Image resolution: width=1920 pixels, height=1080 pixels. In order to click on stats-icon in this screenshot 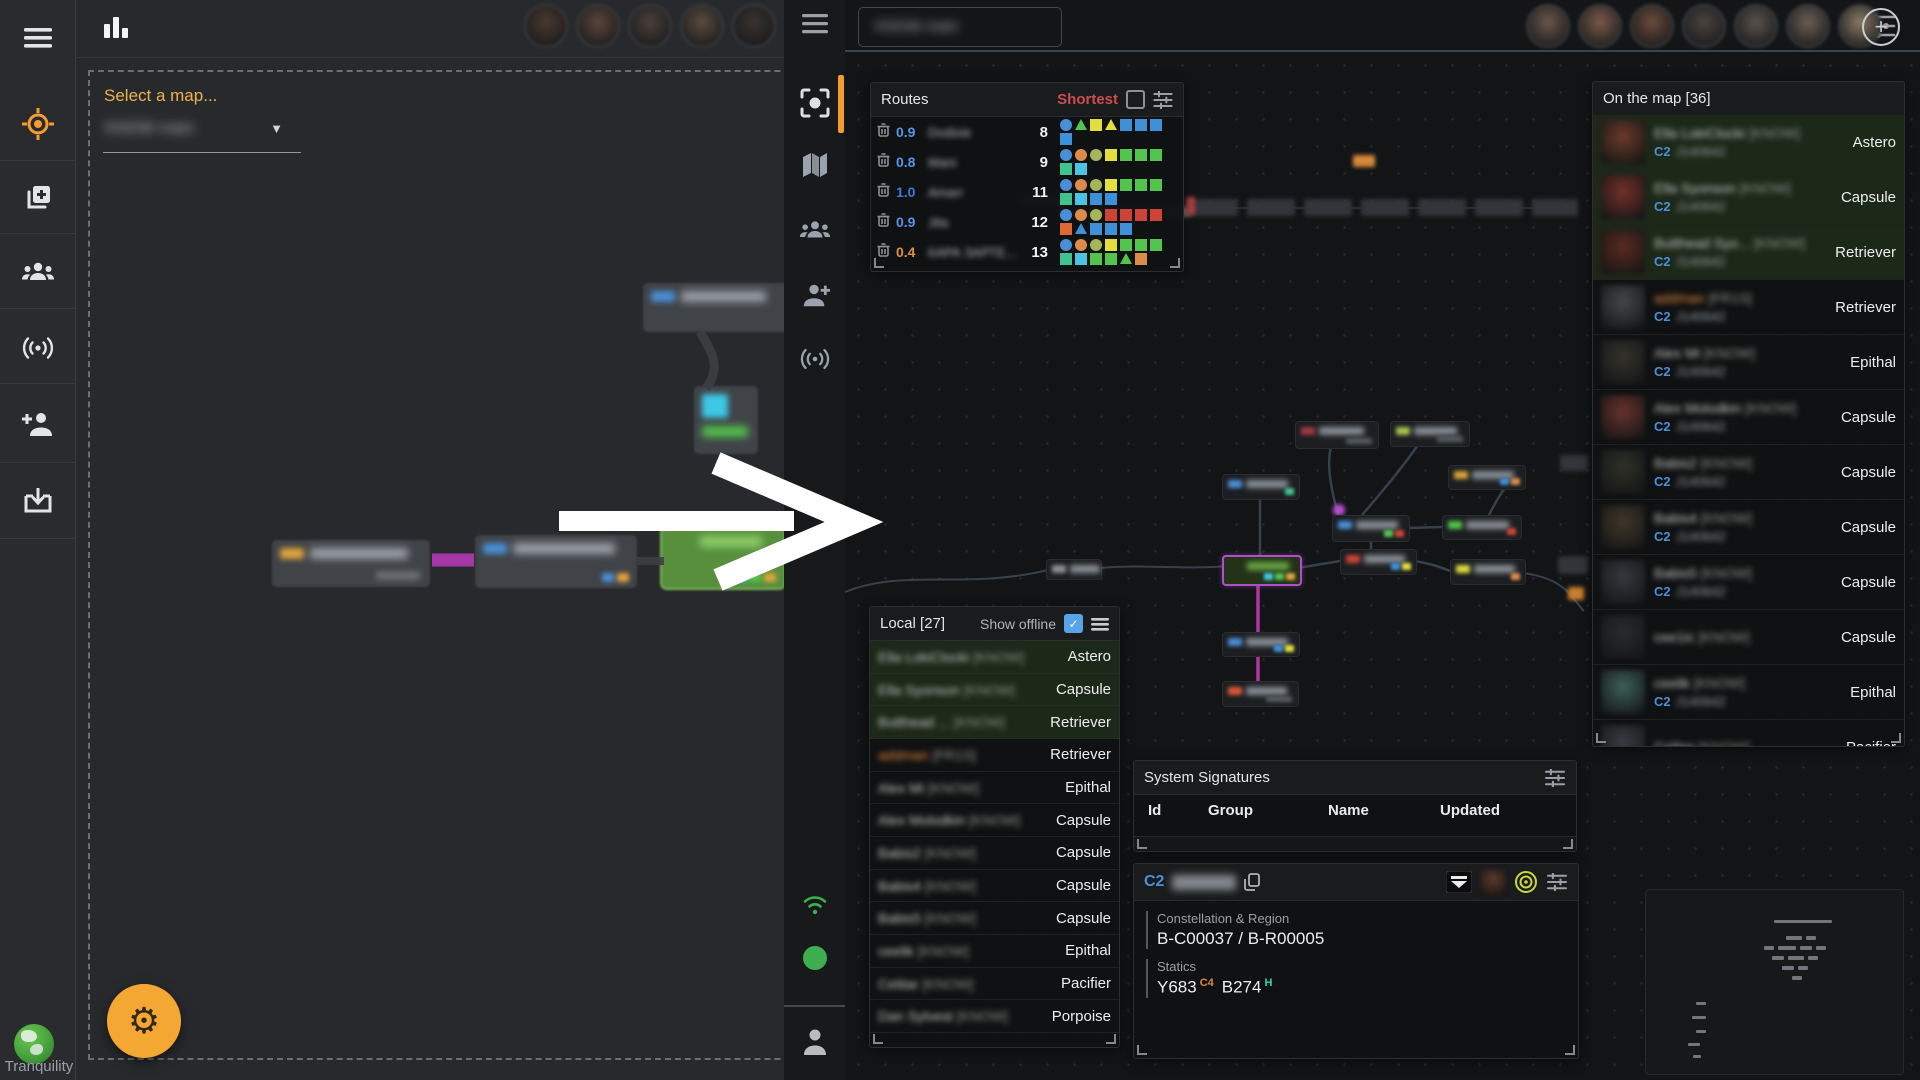, I will do `click(116, 29)`.